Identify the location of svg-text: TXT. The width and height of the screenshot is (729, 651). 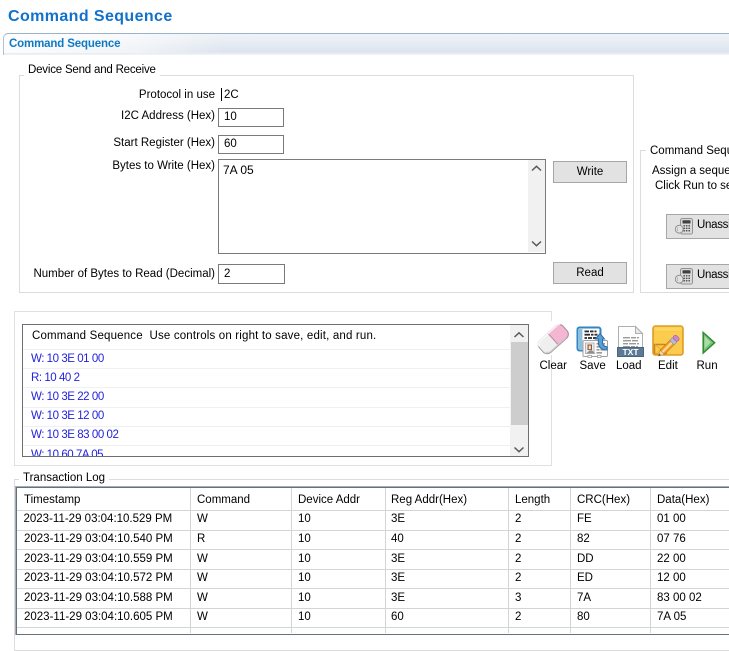
(630, 352).